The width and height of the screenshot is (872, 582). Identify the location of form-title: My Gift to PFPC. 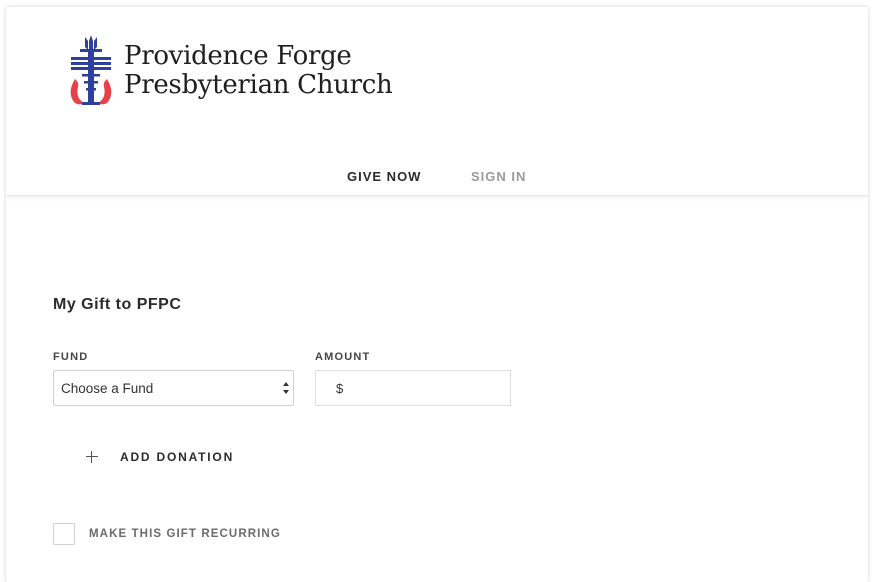
(117, 304).